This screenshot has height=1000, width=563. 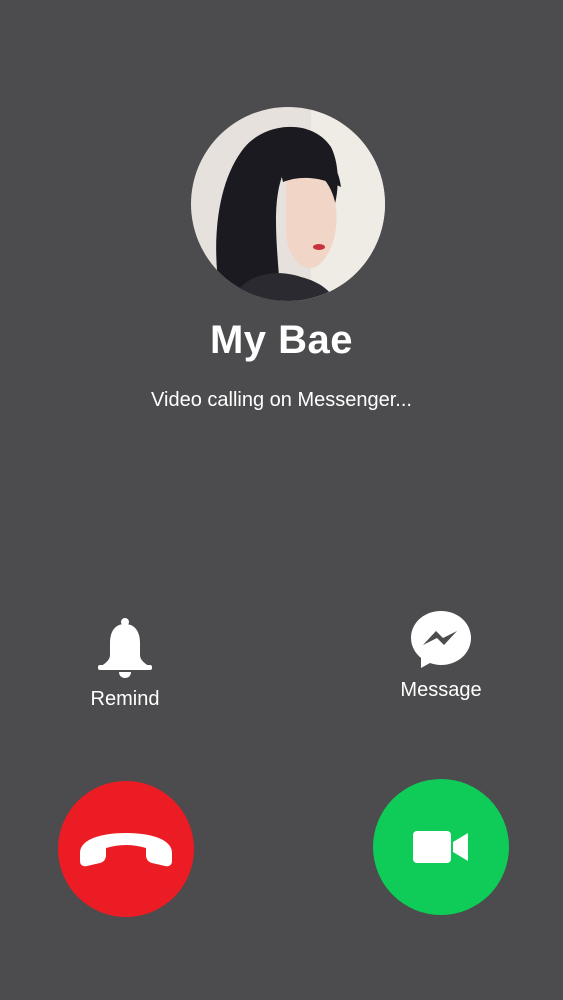 I want to click on messenger-icon, so click(x=441, y=639).